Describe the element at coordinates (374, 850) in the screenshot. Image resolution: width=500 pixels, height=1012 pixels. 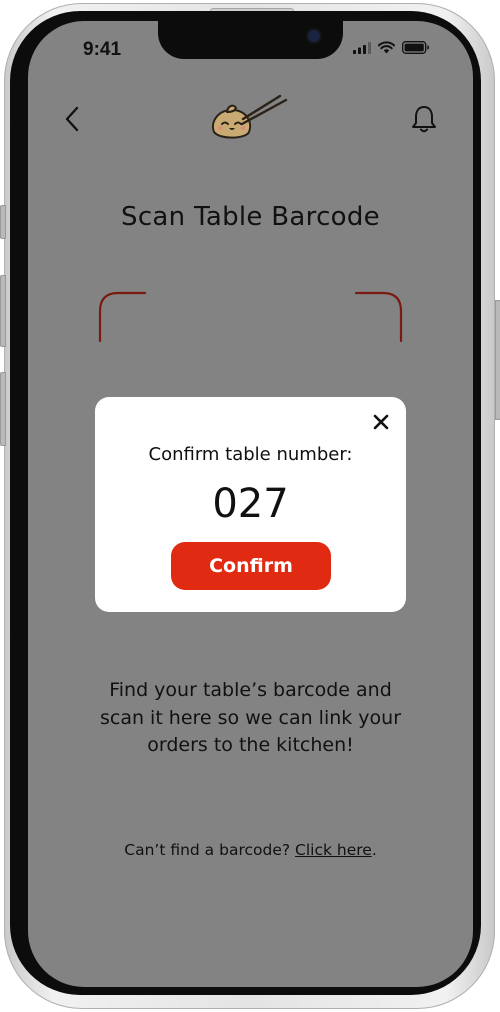
I see `help-suffix: .` at that location.